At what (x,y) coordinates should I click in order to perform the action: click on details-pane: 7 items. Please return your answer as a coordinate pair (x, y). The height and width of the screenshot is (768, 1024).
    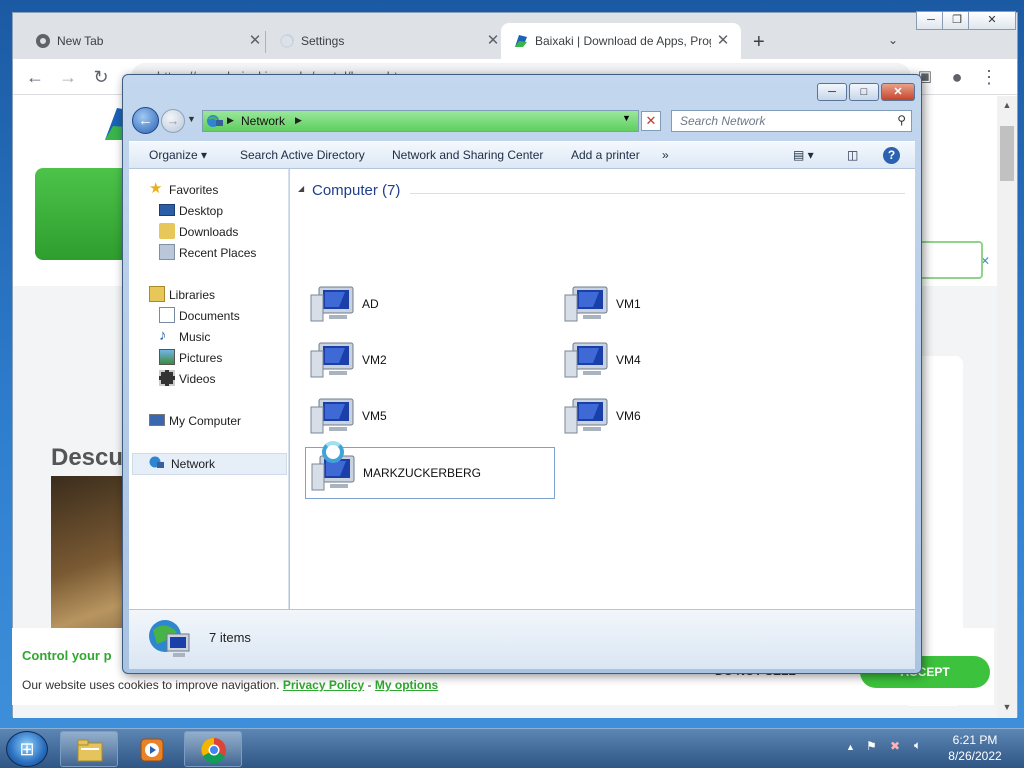
    Looking at the image, I should click on (522, 639).